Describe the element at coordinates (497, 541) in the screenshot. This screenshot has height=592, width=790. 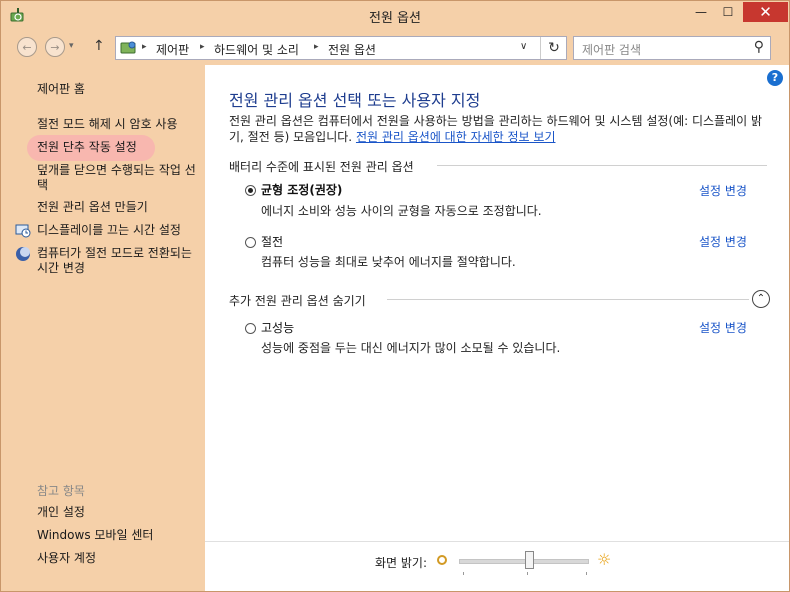
I see `divider` at that location.